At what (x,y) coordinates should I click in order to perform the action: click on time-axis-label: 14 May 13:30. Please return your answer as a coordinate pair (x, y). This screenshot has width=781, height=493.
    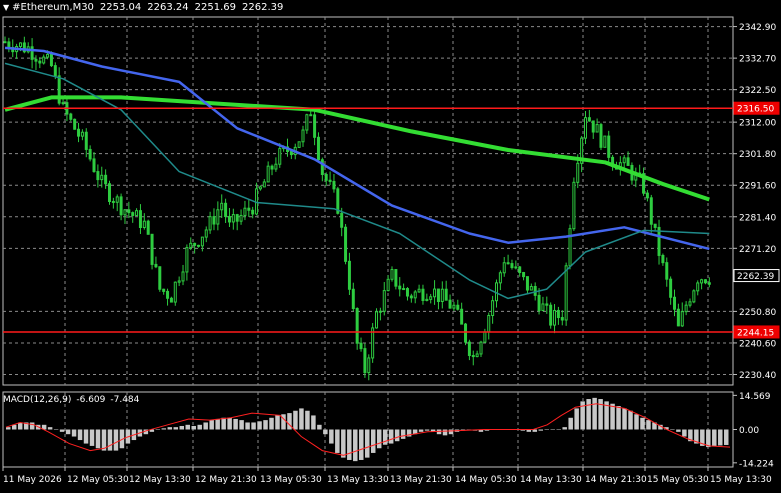
    Looking at the image, I should click on (551, 480).